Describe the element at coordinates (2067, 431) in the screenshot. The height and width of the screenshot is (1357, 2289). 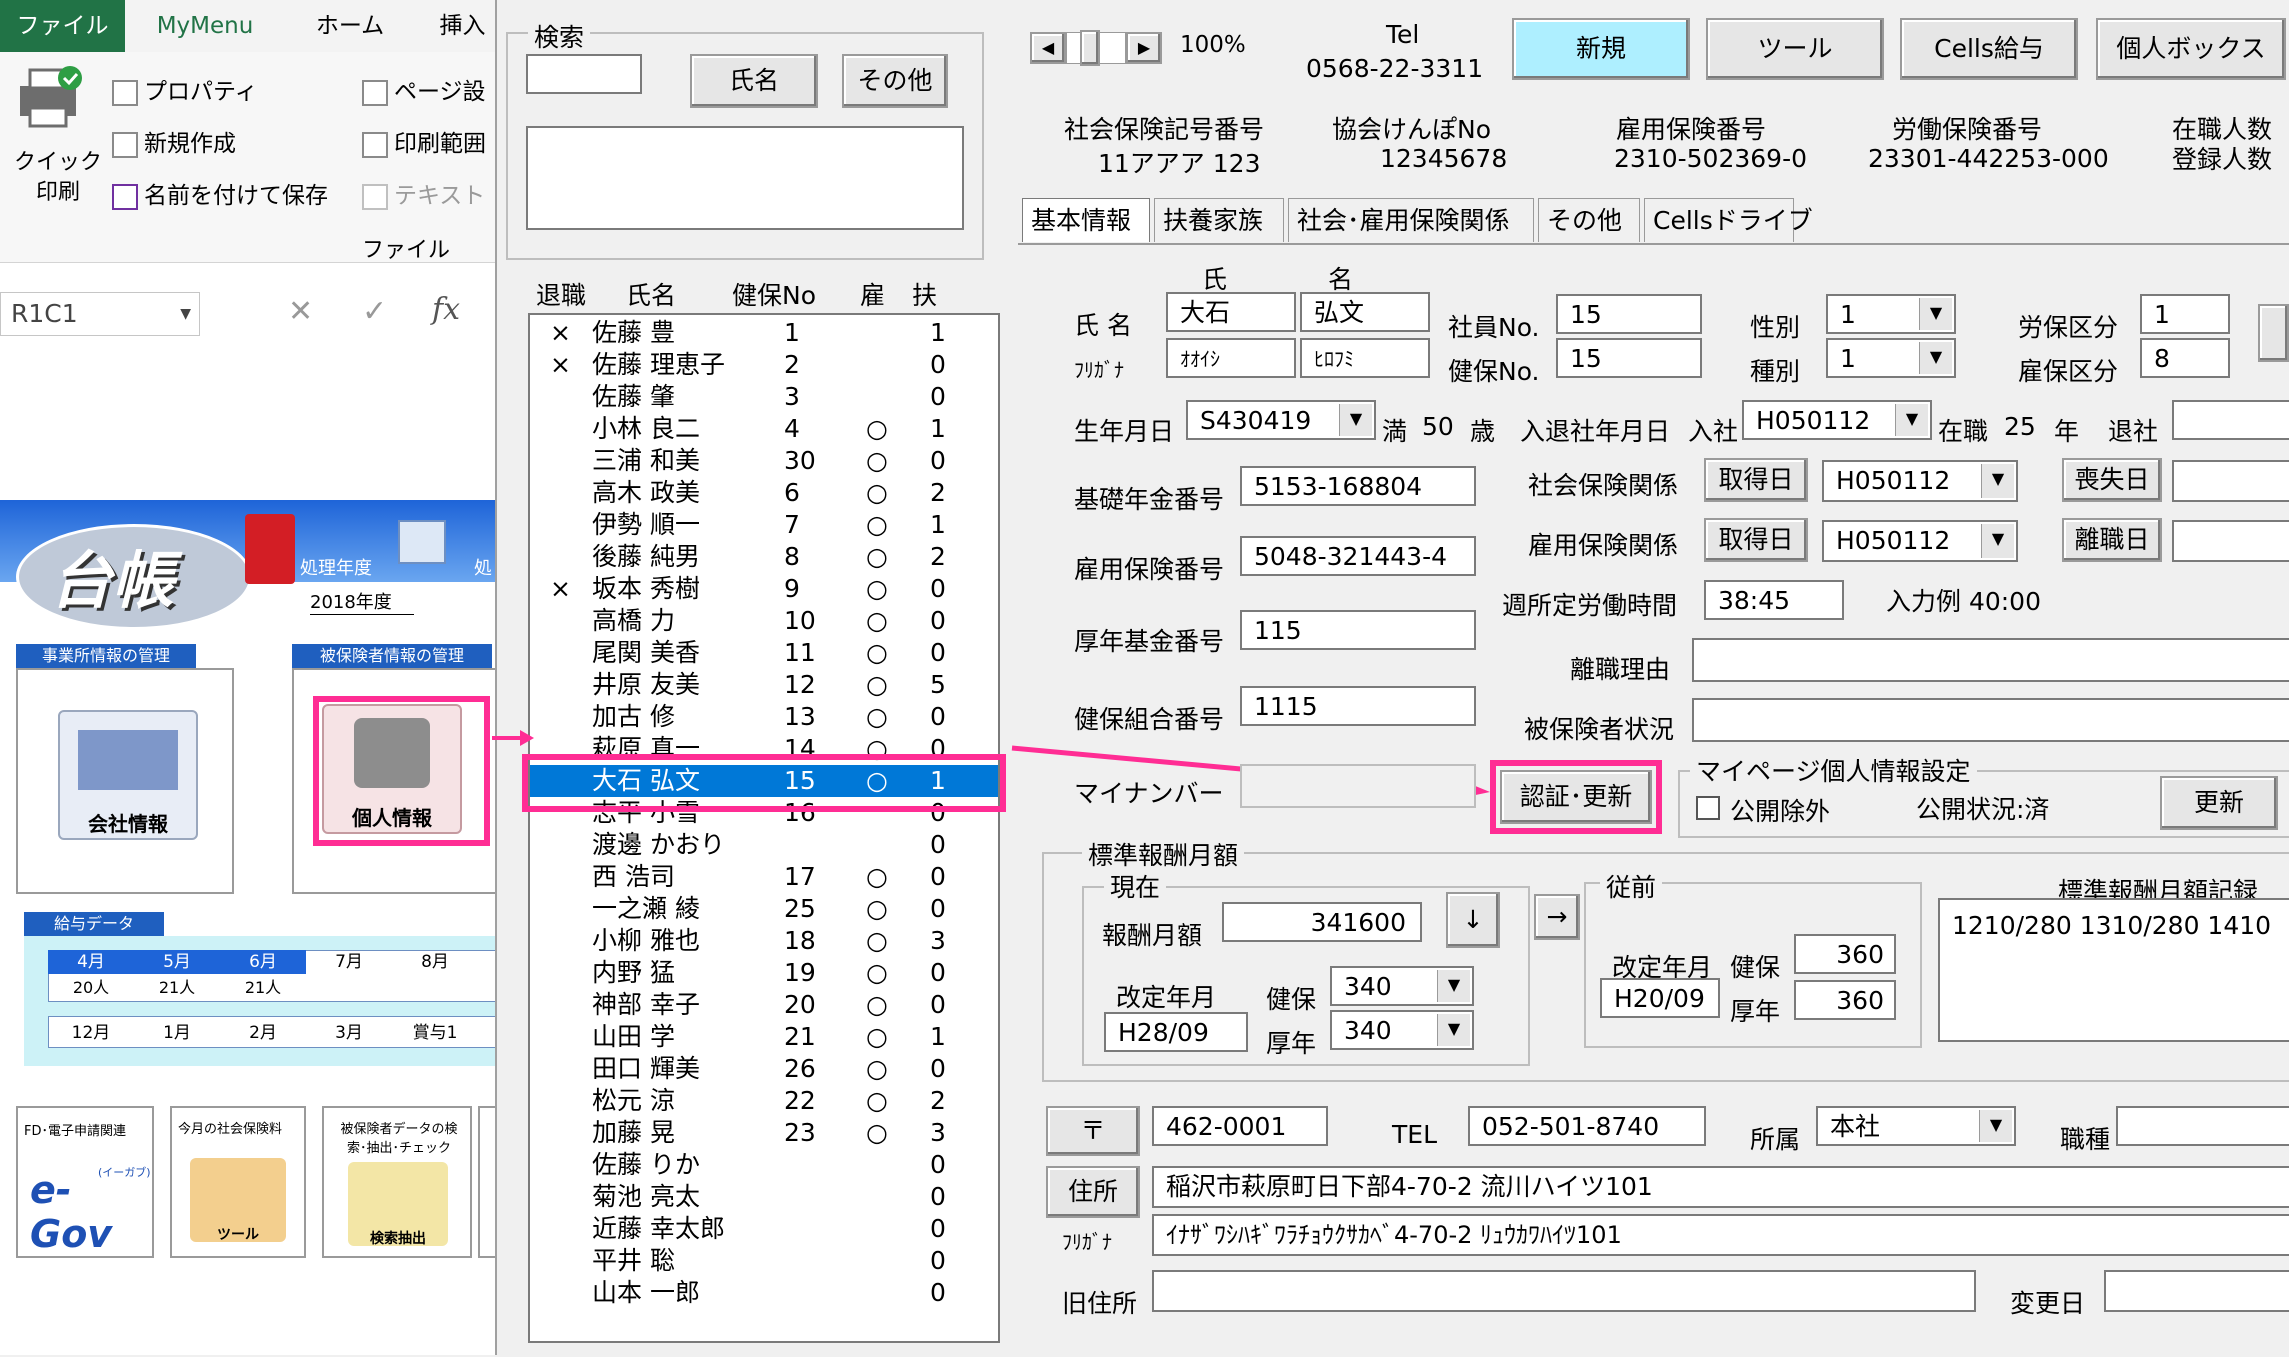
I see `tenure-suffix: 年` at that location.